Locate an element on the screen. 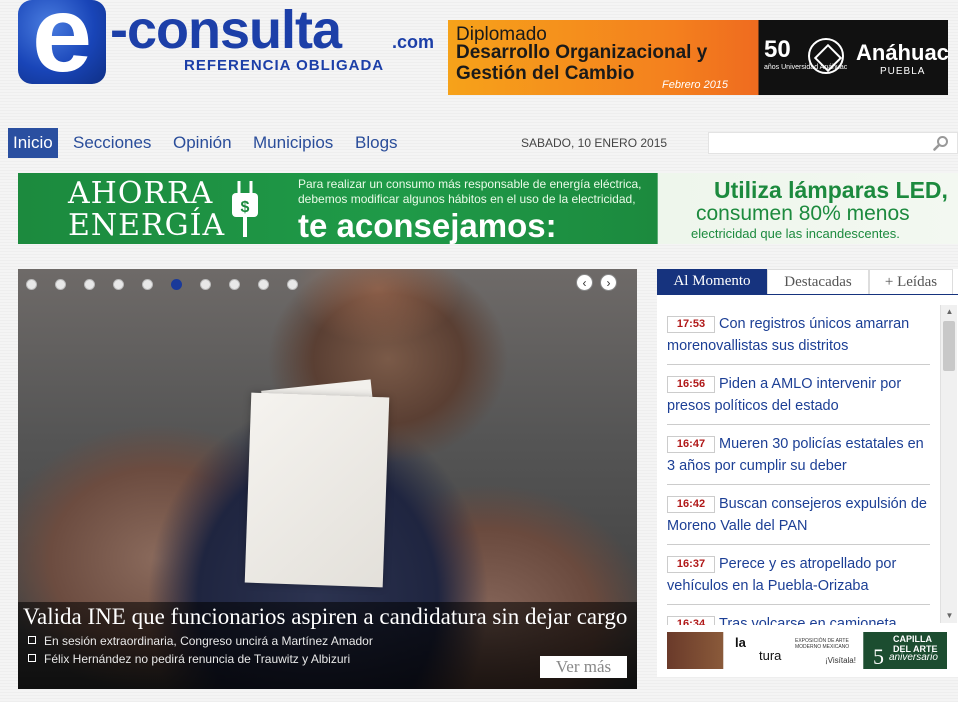 This screenshot has width=958, height=702. ad-visitala: ¡Visítala! is located at coordinates (840, 660).